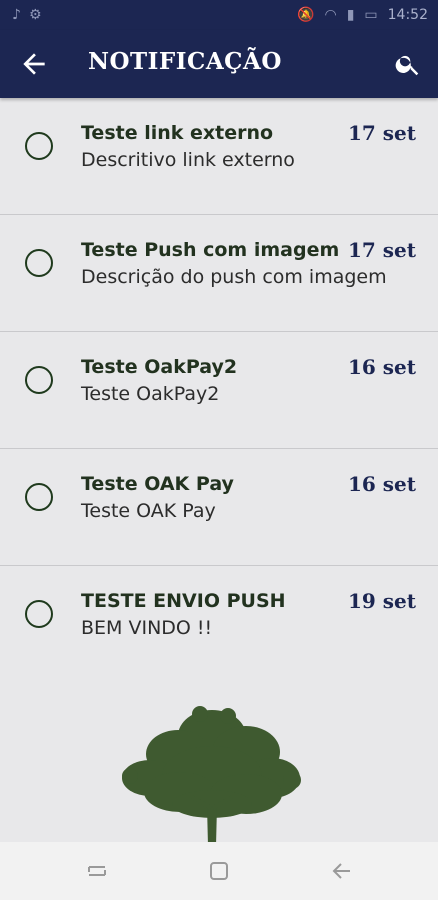  I want to click on list-item: Teste OakPay2 Teste OakPay2 16 set, so click(219, 390).